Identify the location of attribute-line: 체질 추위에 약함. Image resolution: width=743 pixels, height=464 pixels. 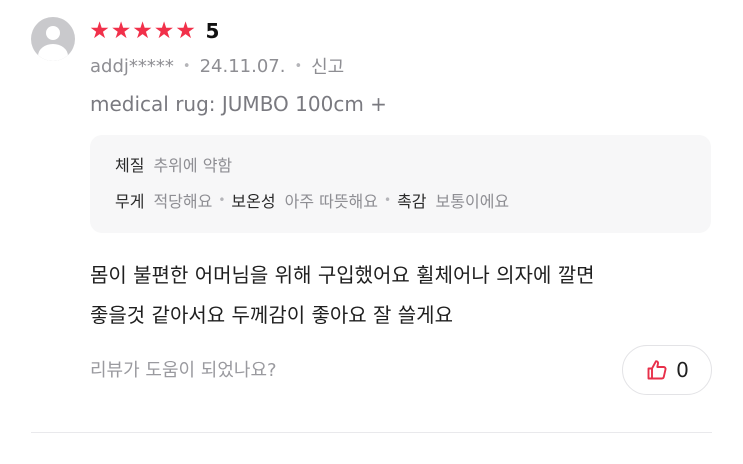
(173, 164).